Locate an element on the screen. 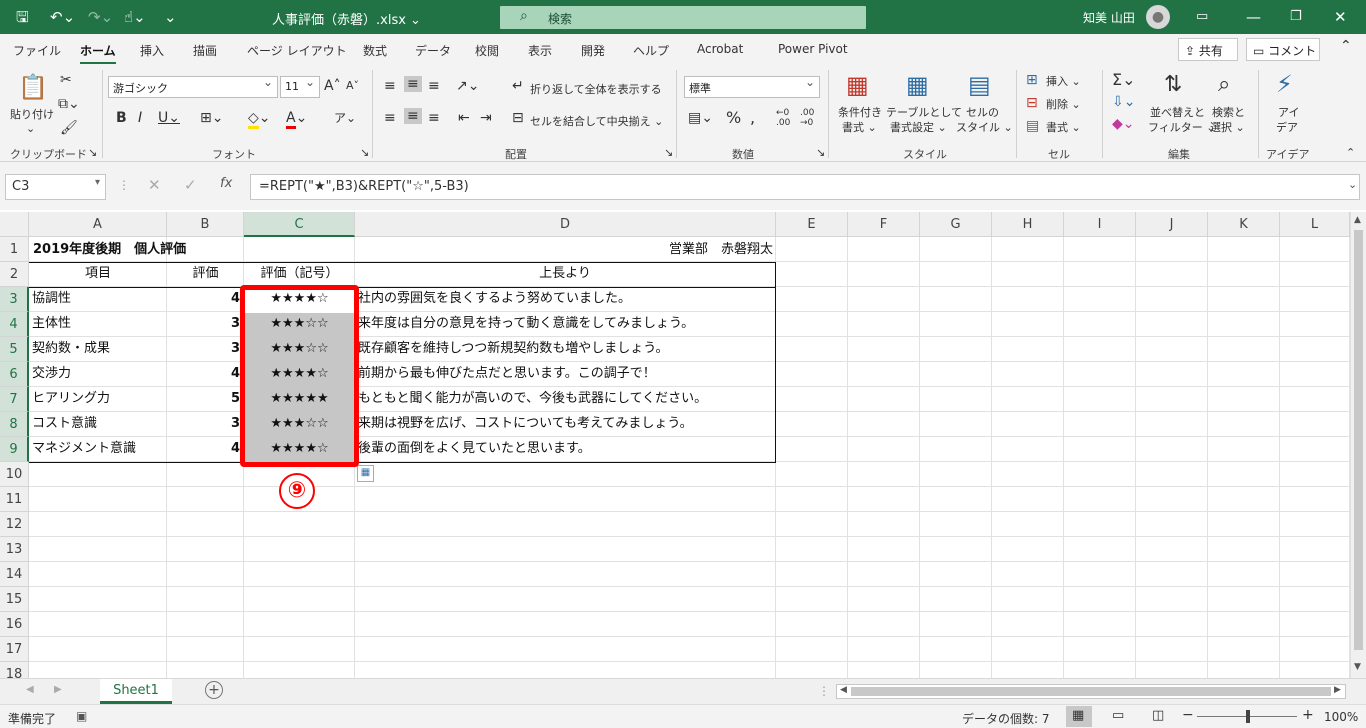 The width and height of the screenshot is (1366, 728). cut-icon: ✂ is located at coordinates (66, 80).